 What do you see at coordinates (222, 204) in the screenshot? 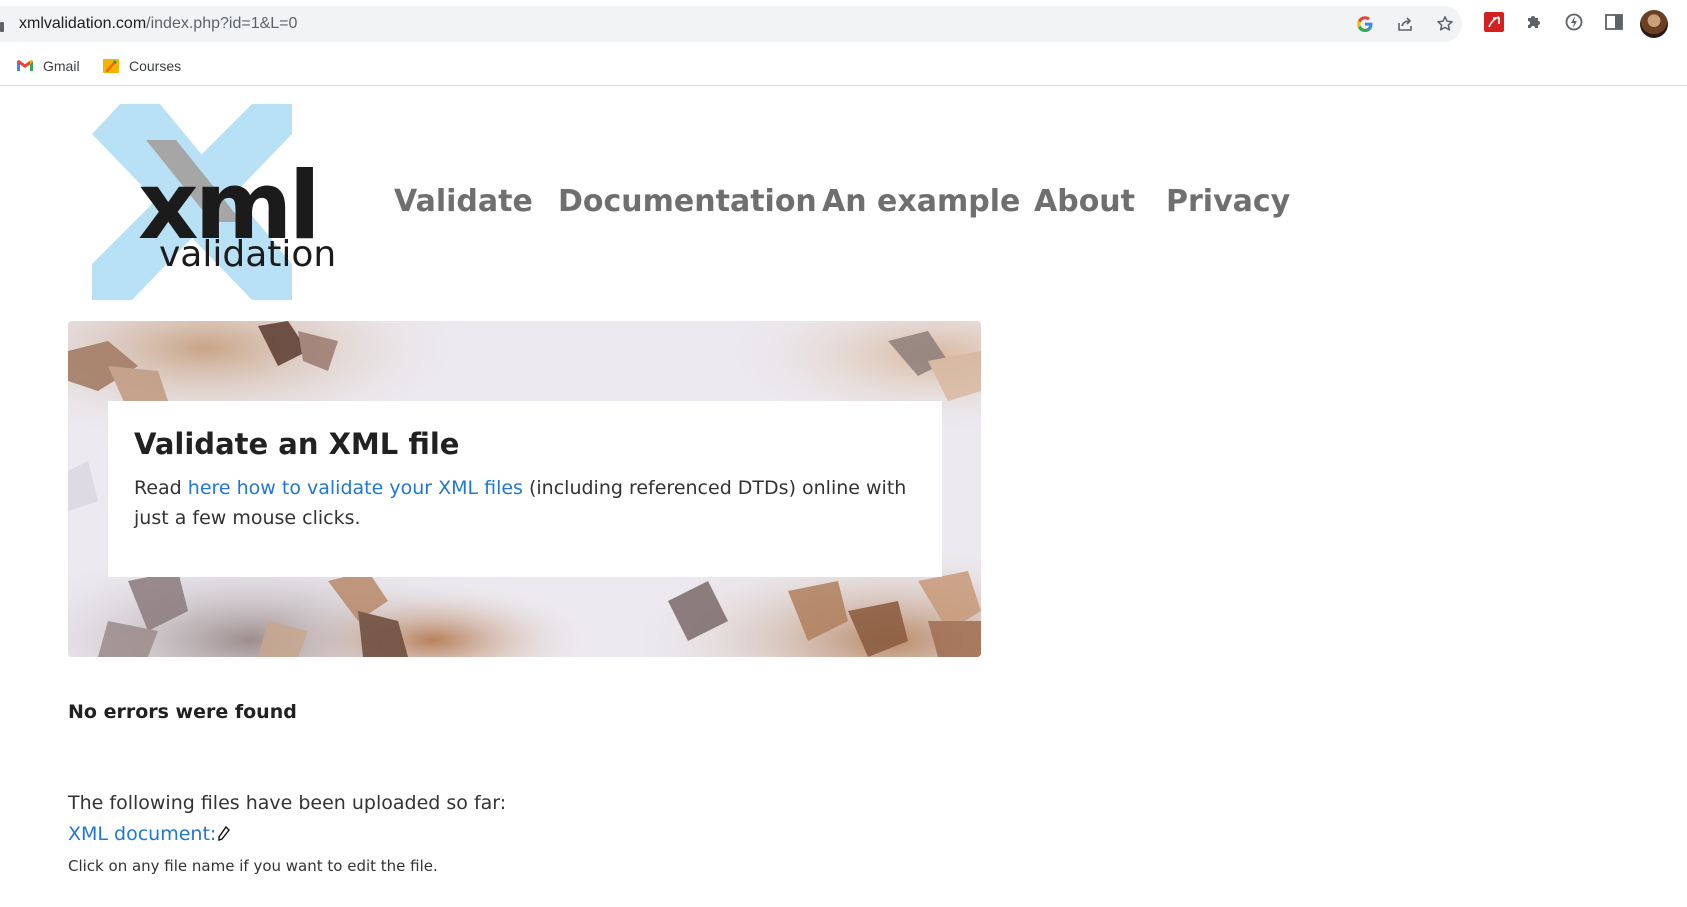
I see `site-logo: xml validation` at bounding box center [222, 204].